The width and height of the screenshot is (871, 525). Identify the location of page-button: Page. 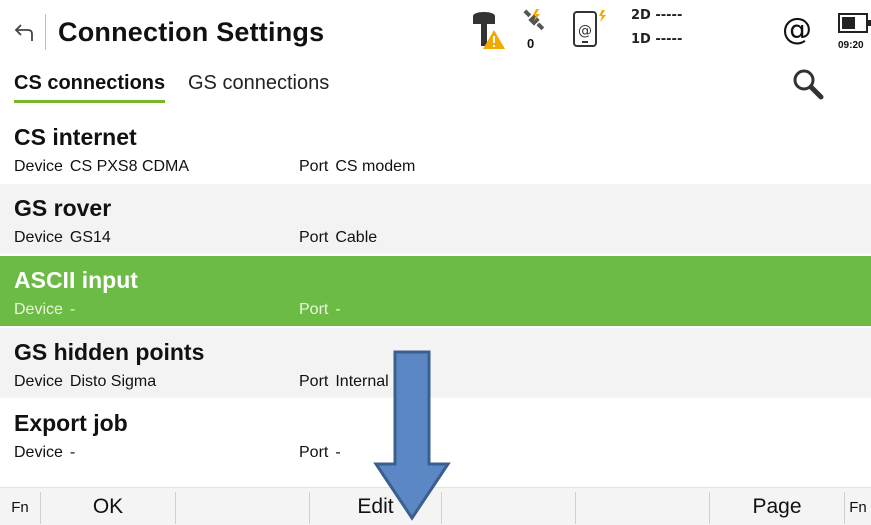
(777, 506).